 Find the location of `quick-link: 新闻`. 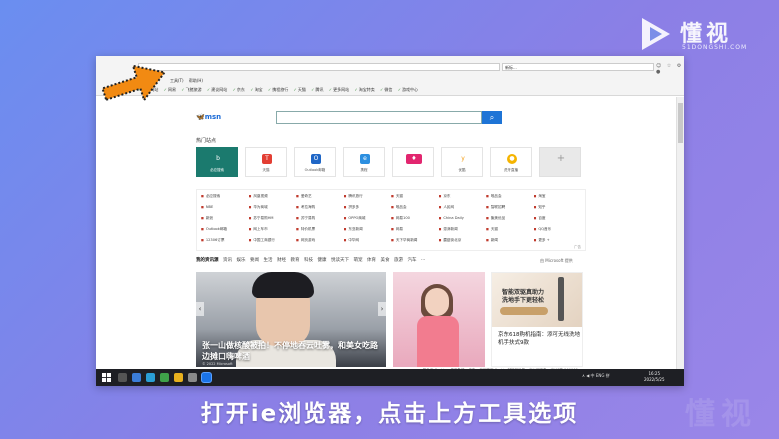

quick-link: 新闻 is located at coordinates (510, 242).